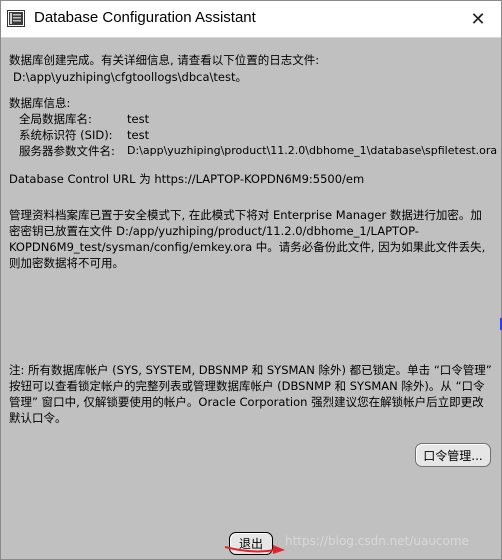 This screenshot has width=502, height=560. Describe the element at coordinates (138, 119) in the screenshot. I see `global-db-name-value: test` at that location.